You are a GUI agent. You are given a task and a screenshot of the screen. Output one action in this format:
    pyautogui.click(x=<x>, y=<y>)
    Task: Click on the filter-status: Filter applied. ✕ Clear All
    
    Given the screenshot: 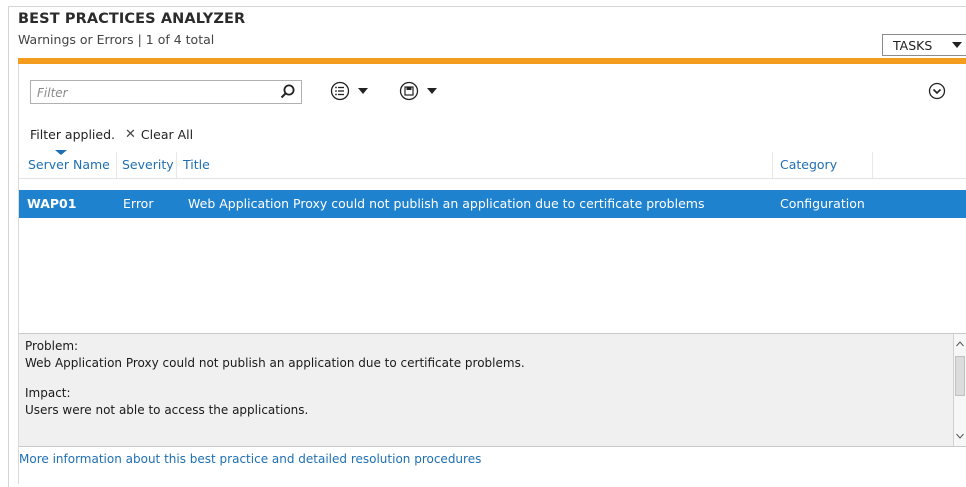 What is the action you would take?
    pyautogui.click(x=111, y=134)
    